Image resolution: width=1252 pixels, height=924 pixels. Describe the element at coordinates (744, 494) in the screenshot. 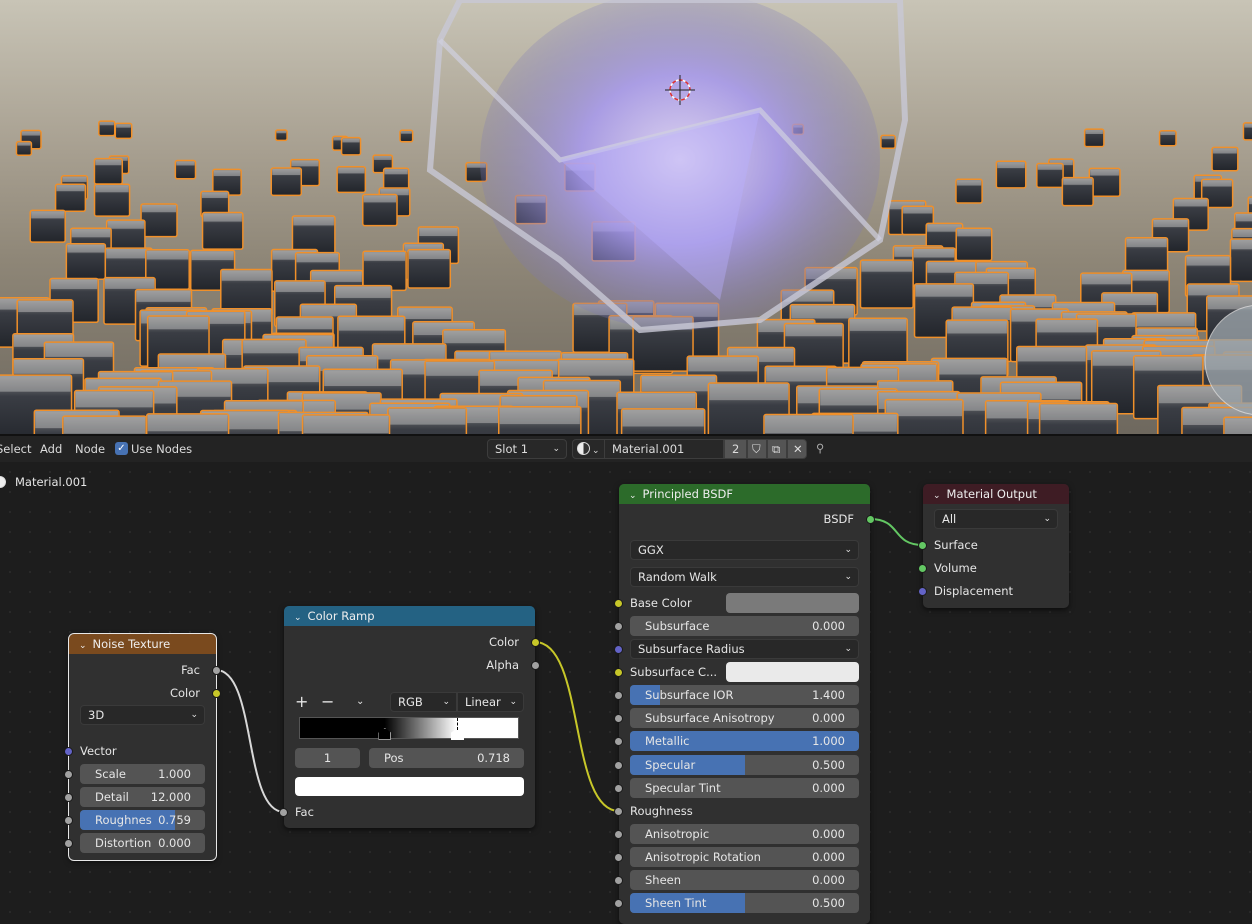

I see `node-header: ⌄ Principled BSDF` at that location.